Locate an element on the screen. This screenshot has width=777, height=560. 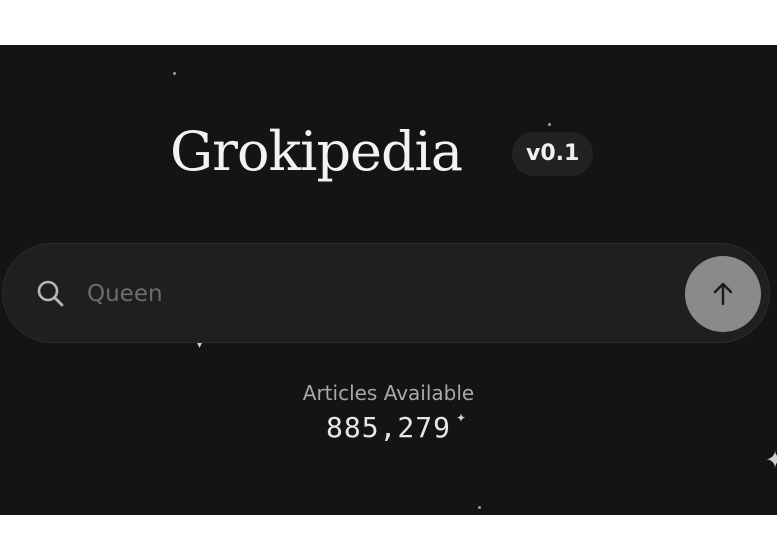
app-logo-title: Grokipedia is located at coordinates (316, 151).